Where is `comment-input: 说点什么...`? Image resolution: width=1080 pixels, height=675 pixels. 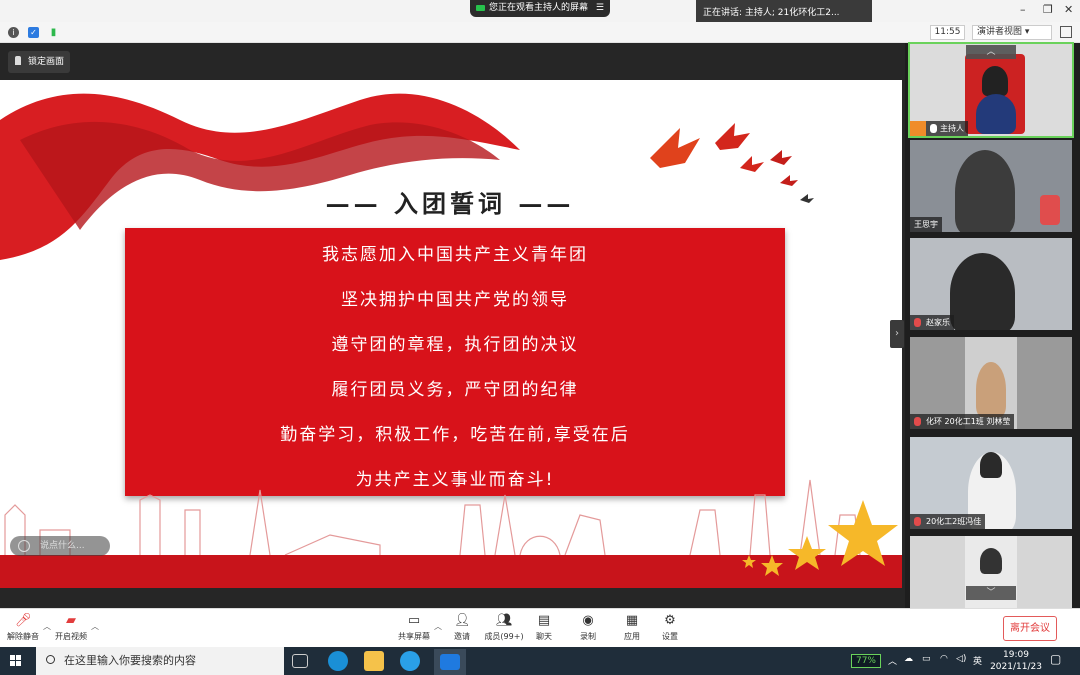 comment-input: 说点什么... is located at coordinates (60, 546).